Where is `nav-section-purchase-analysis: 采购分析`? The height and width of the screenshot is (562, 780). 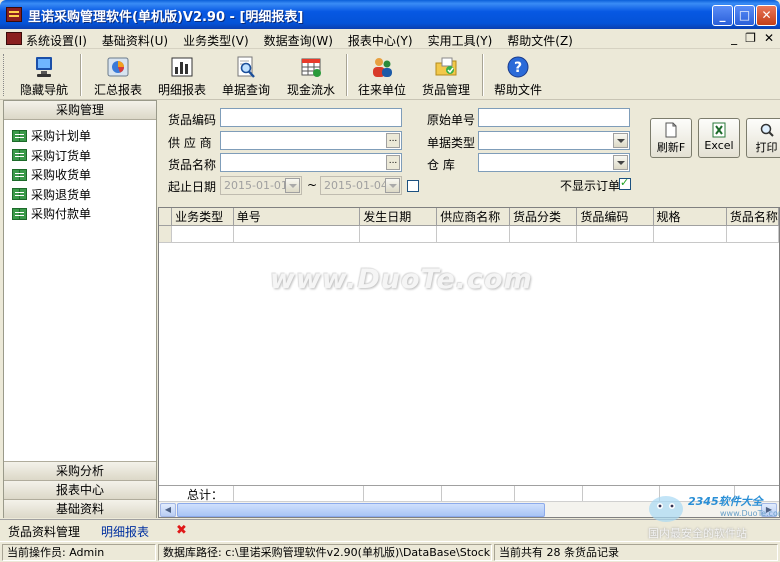 nav-section-purchase-analysis: 采购分析 is located at coordinates (80, 470).